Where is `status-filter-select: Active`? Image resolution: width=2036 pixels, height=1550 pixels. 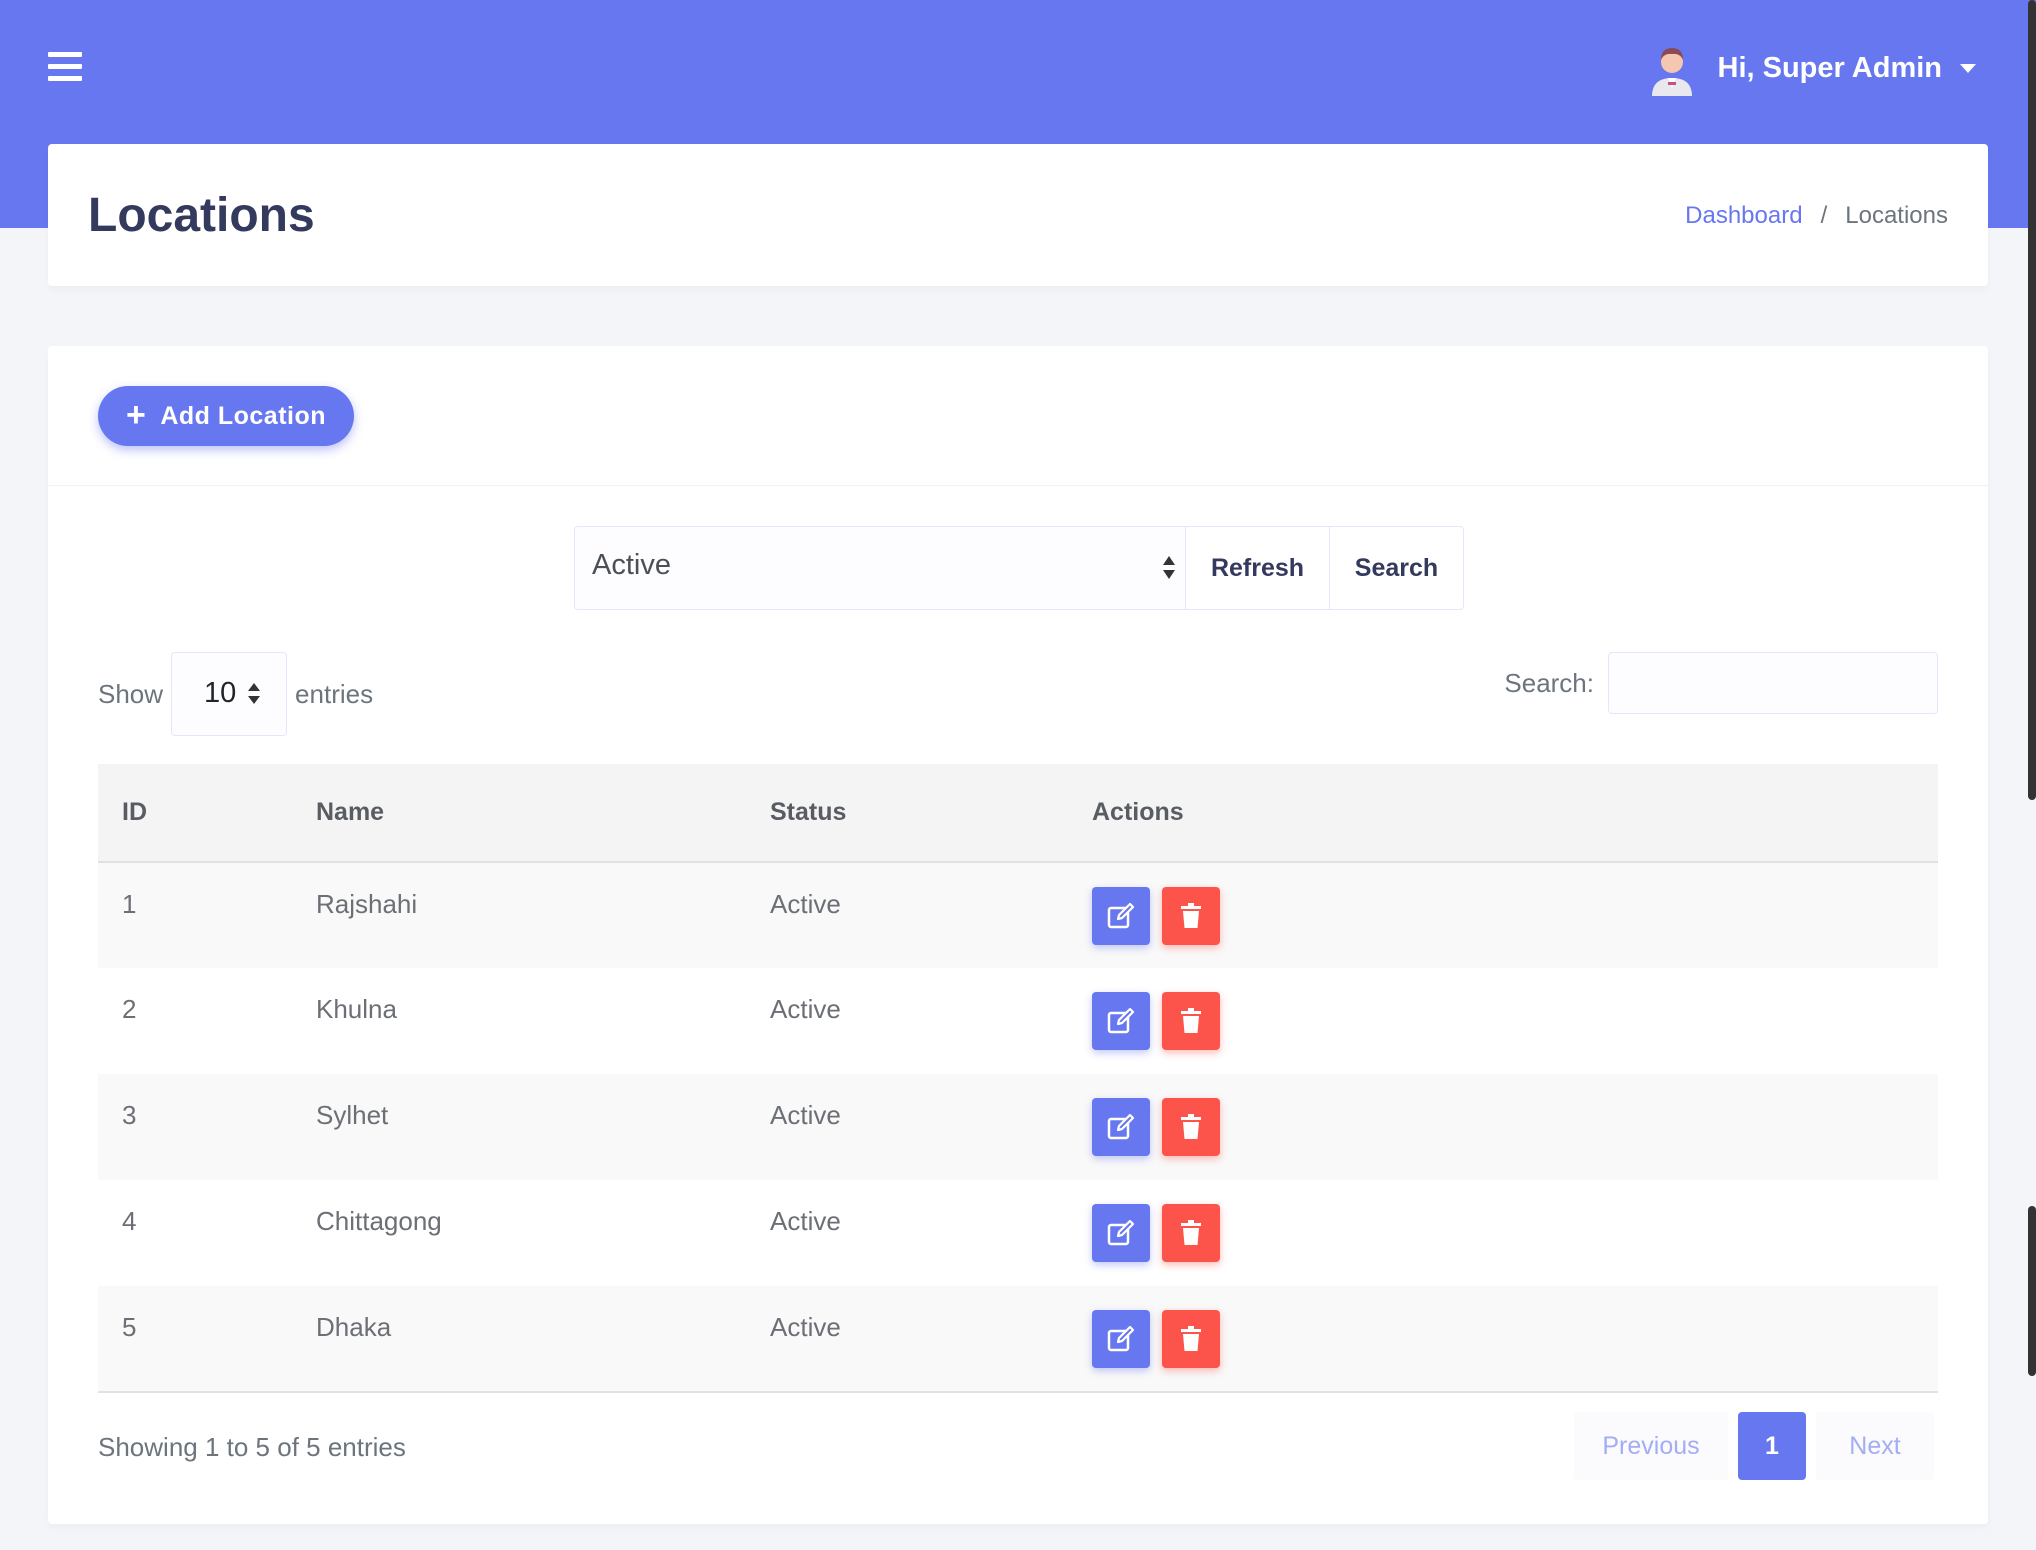 status-filter-select: Active is located at coordinates (880, 568).